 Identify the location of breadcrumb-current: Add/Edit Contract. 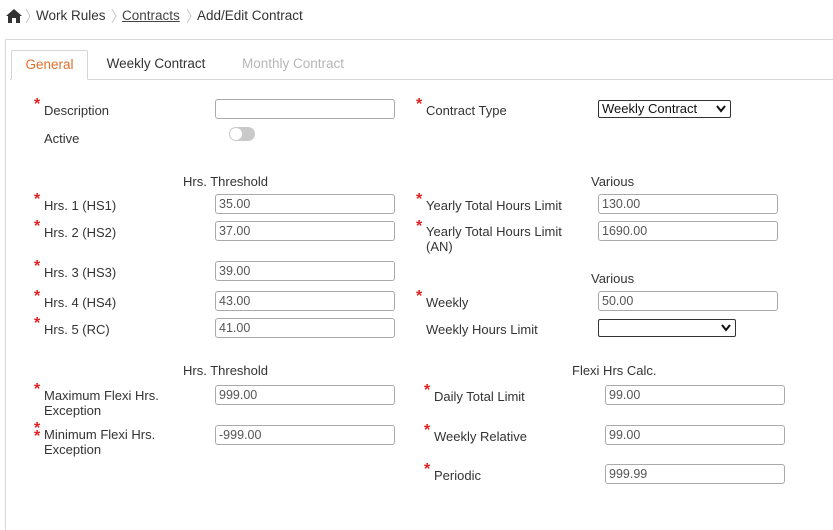
(250, 15).